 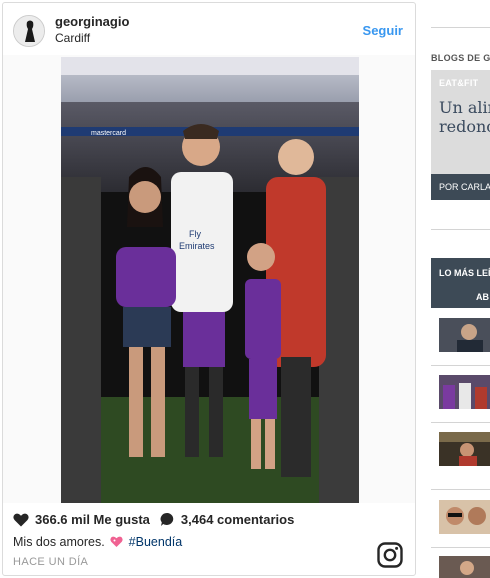 What do you see at coordinates (21, 520) in the screenshot?
I see `heart-icon` at bounding box center [21, 520].